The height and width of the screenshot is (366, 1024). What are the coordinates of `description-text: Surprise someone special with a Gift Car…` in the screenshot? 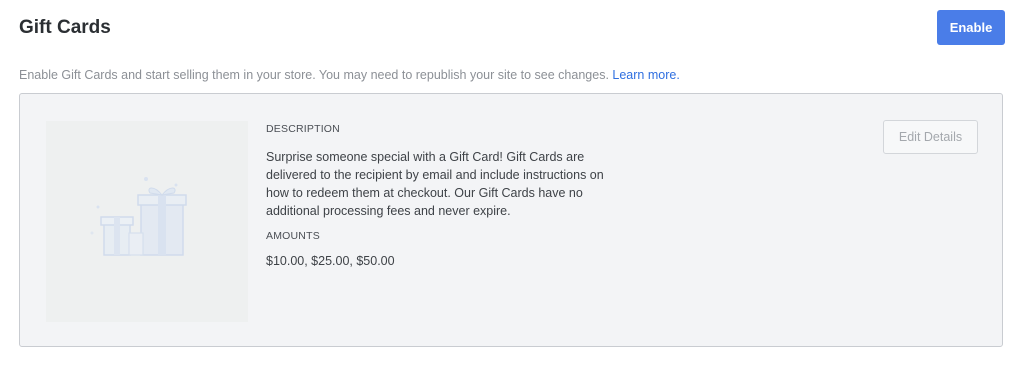 It's located at (435, 184).